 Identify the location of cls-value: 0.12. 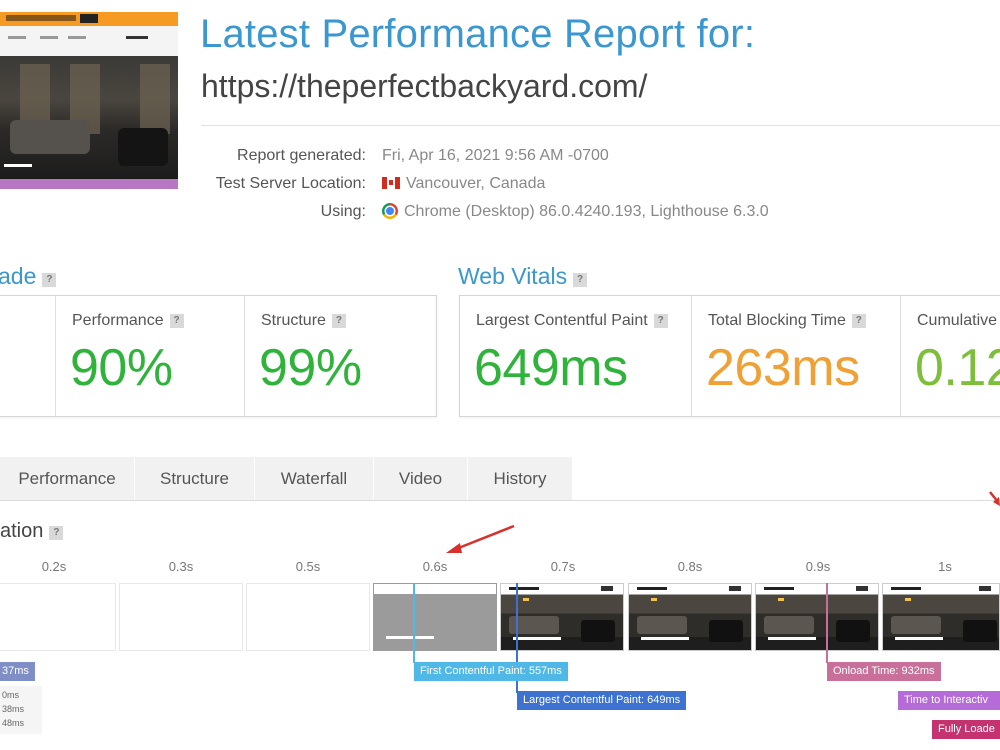
(957, 368).